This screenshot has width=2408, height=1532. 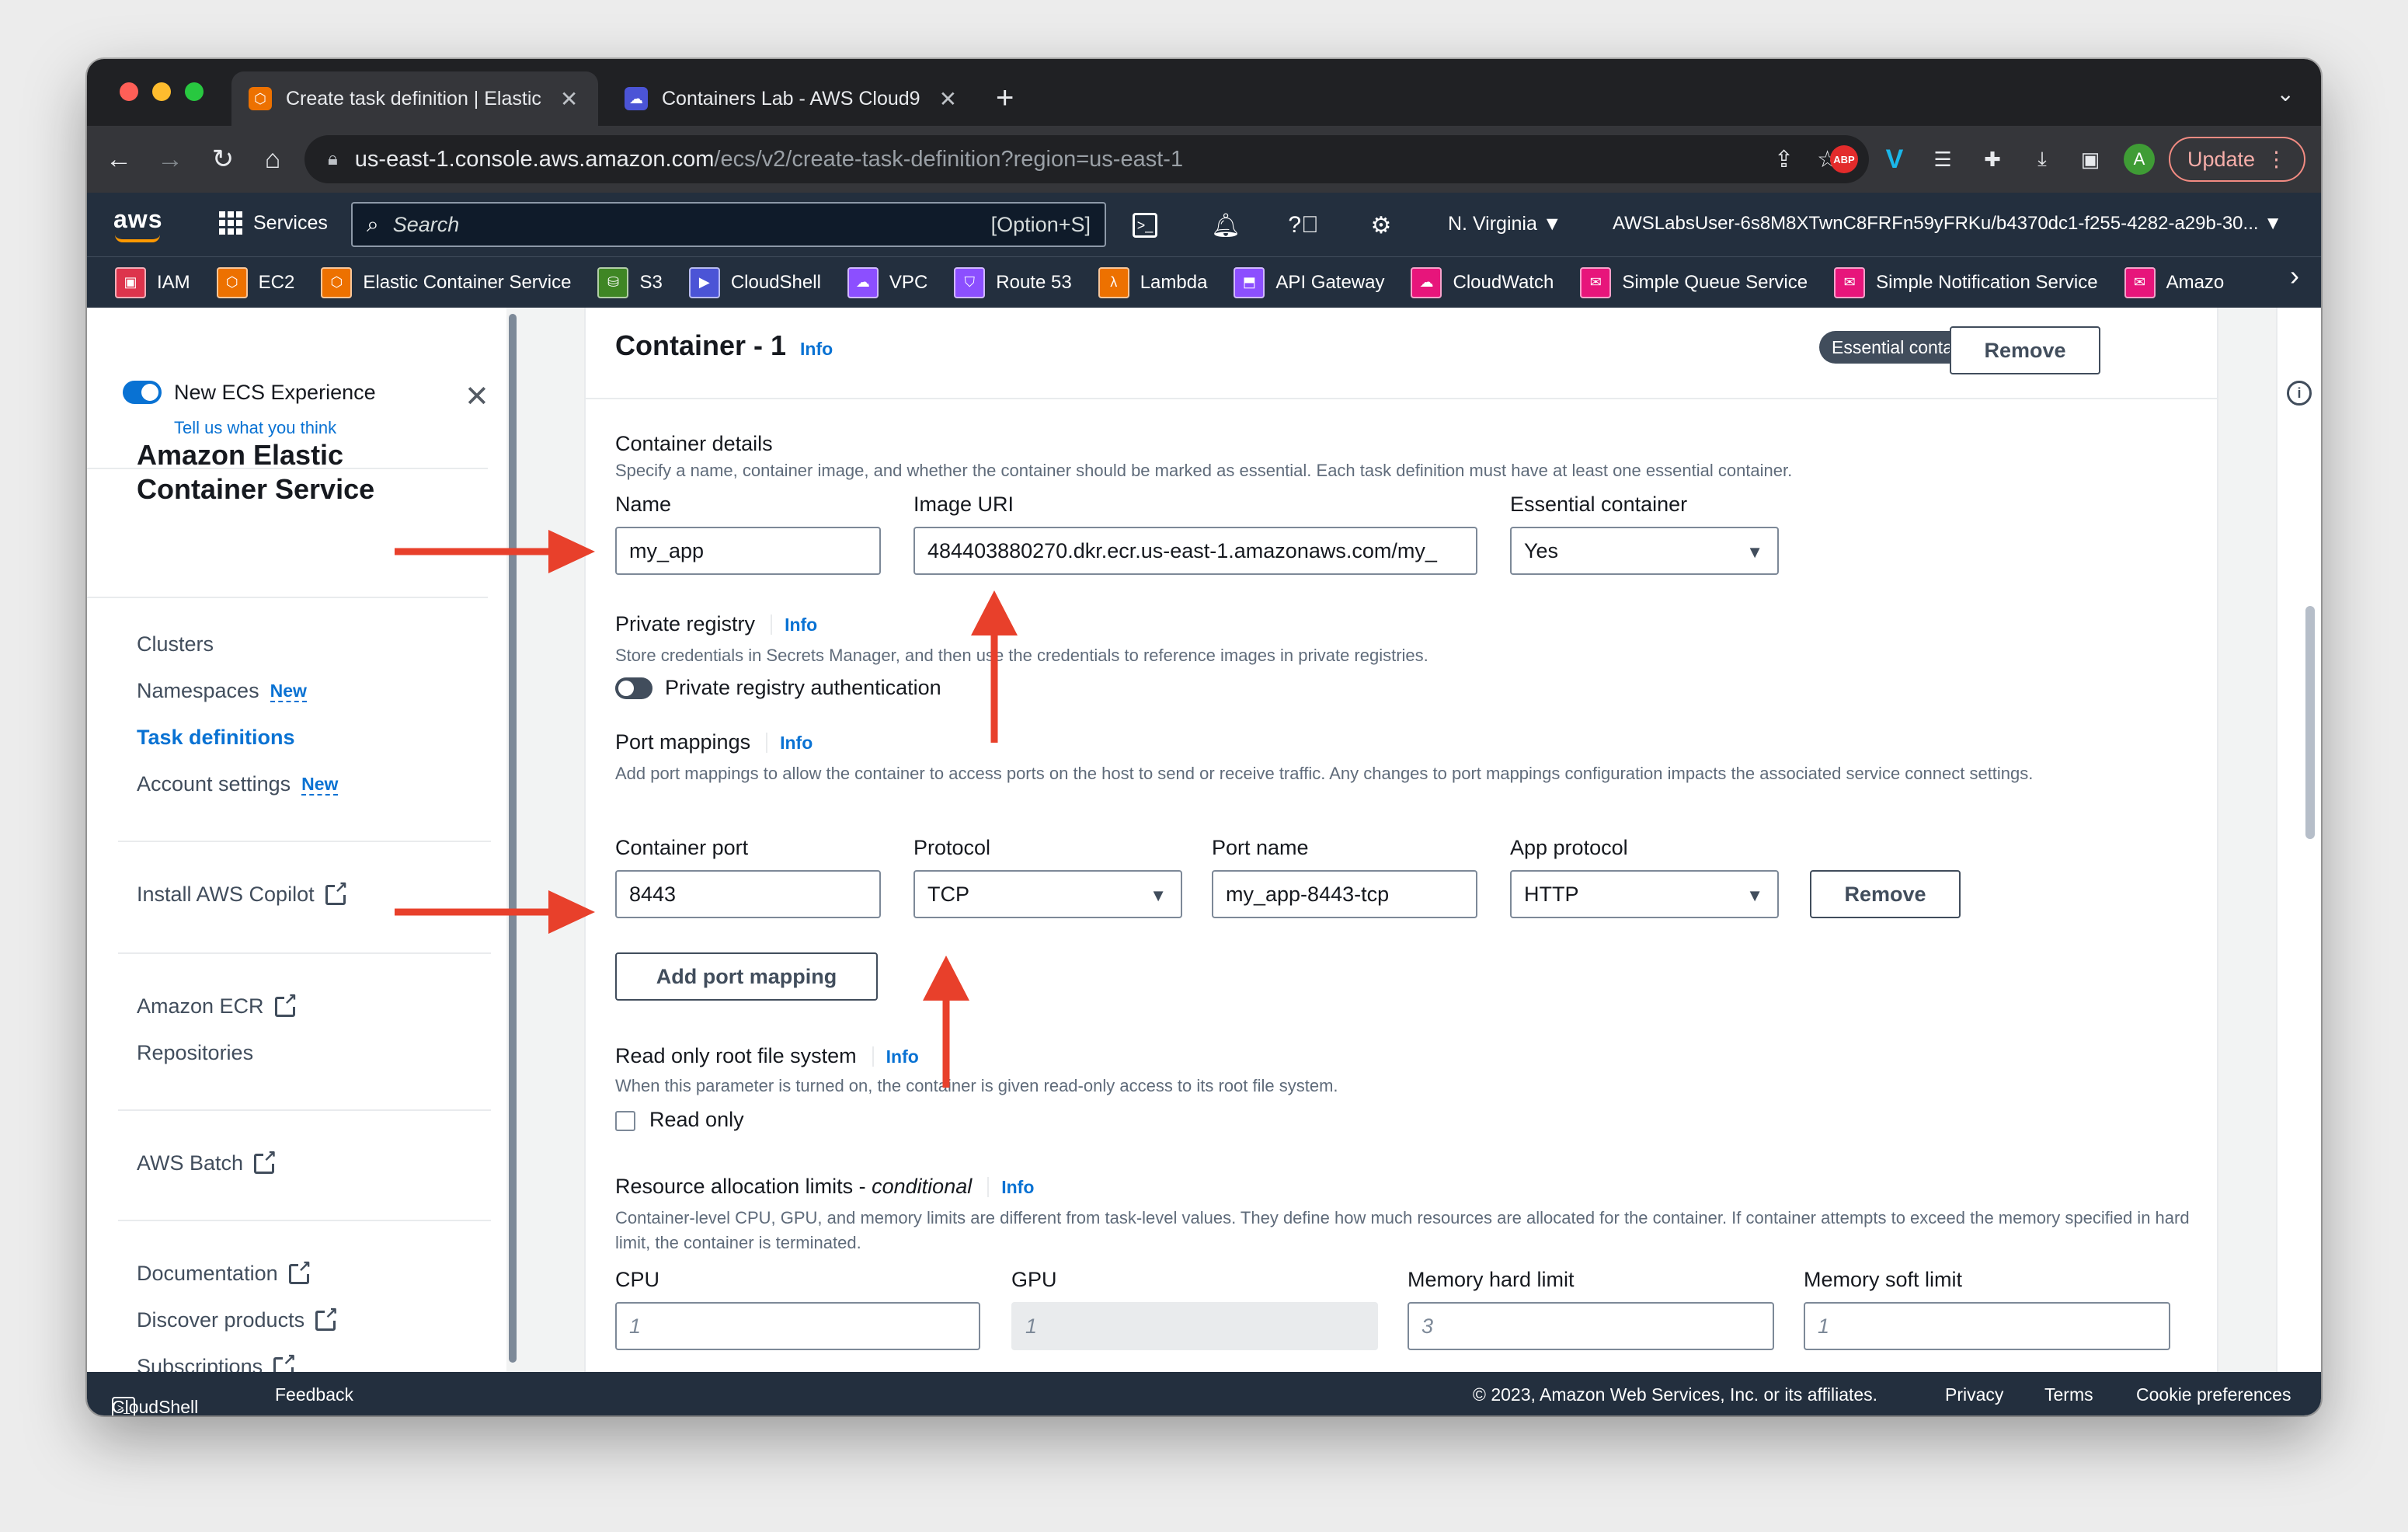 I want to click on favorite-cloudshell: ▶ CloudShell, so click(x=754, y=282).